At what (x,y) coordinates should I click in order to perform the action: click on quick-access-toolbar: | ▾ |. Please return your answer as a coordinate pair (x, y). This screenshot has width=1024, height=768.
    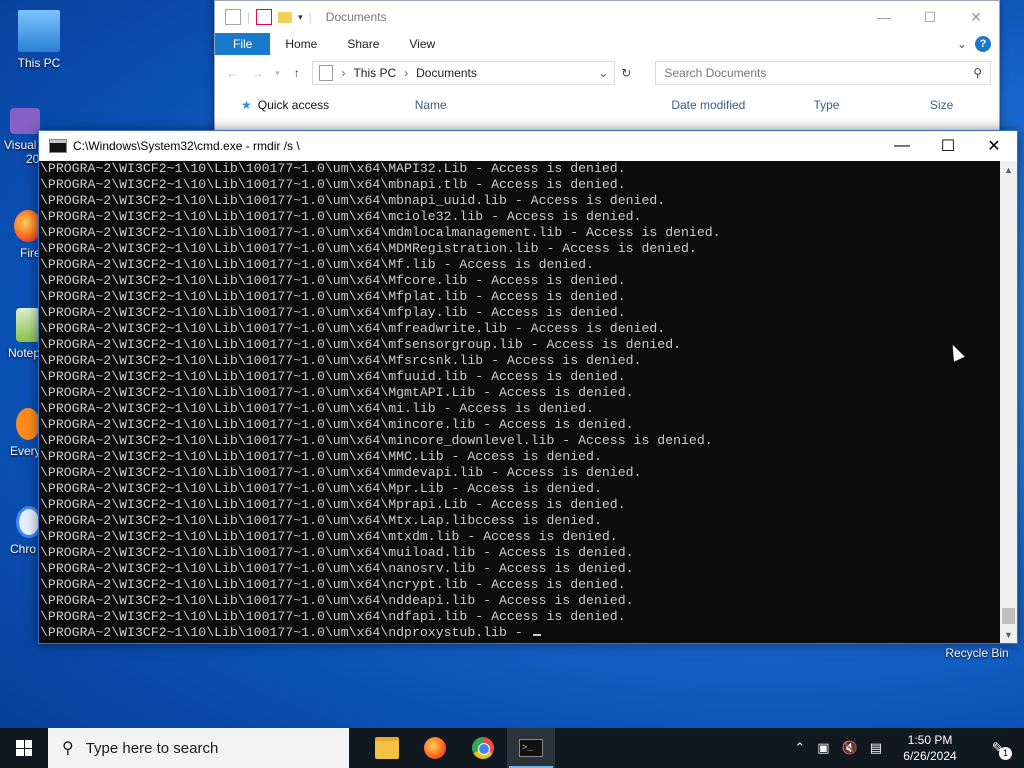
    Looking at the image, I should click on (263, 17).